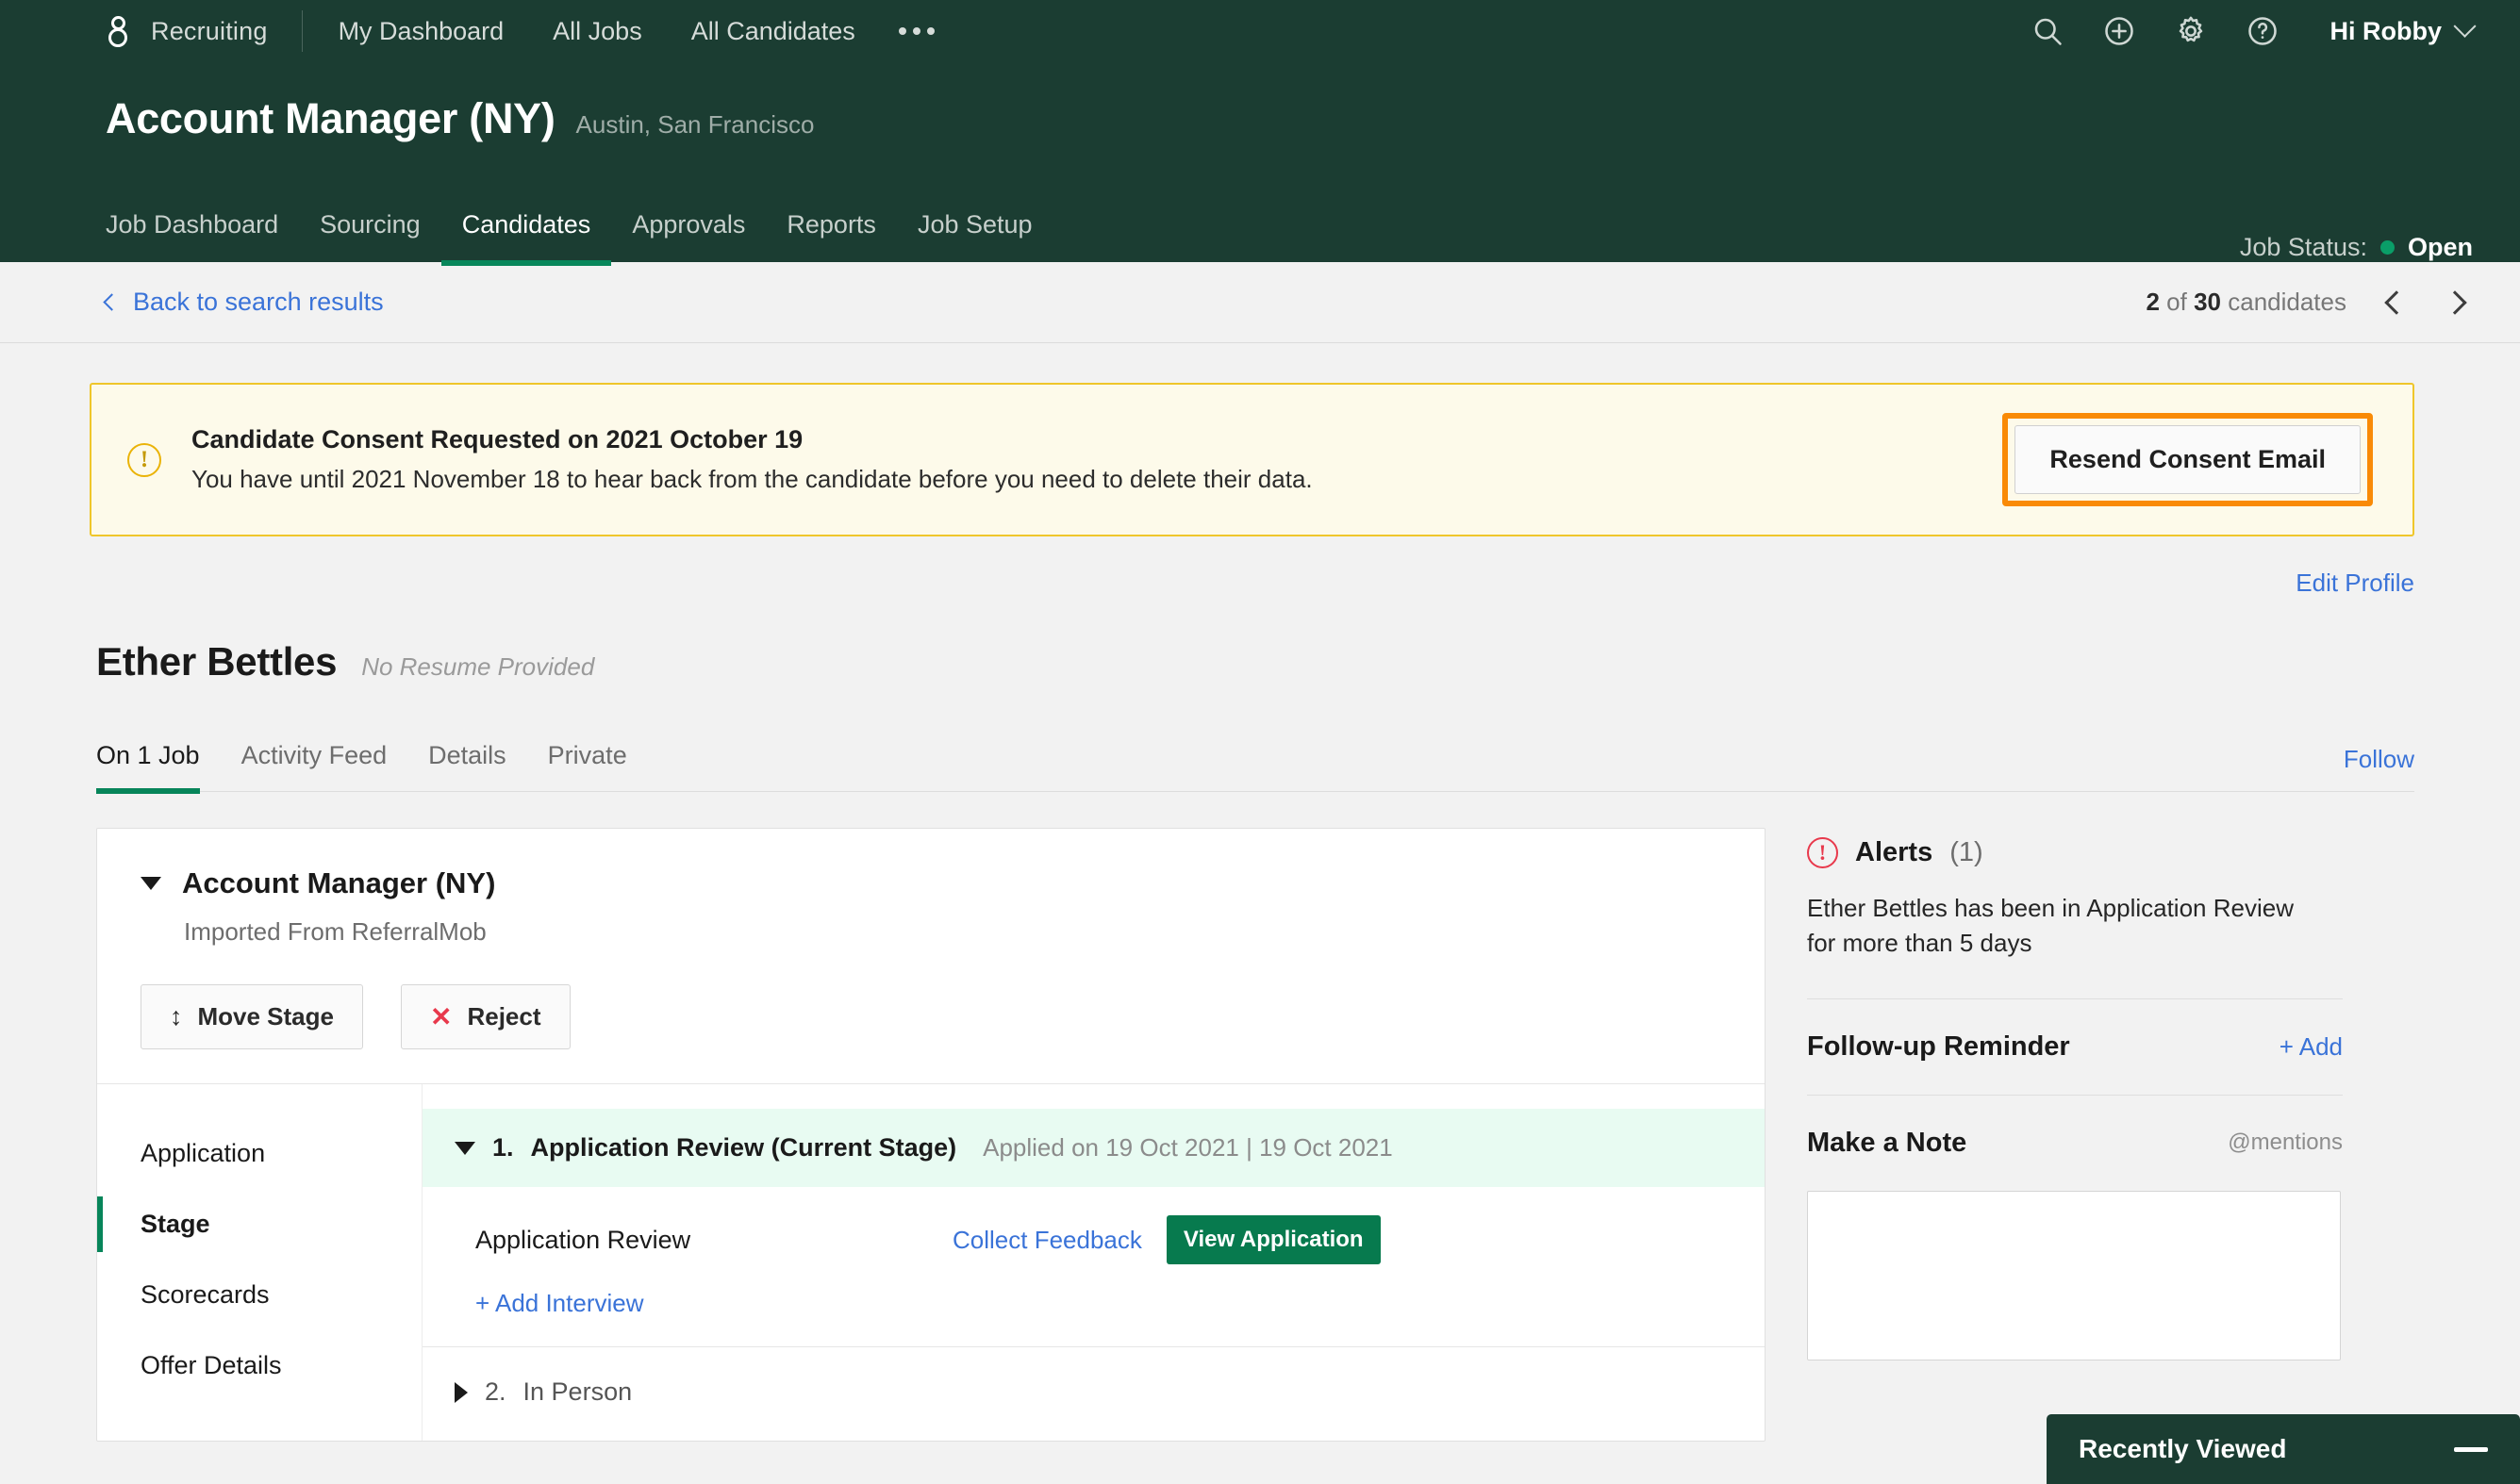 Image resolution: width=2520 pixels, height=1484 pixels. What do you see at coordinates (526, 224) in the screenshot?
I see `tab-candidates: Candidates` at bounding box center [526, 224].